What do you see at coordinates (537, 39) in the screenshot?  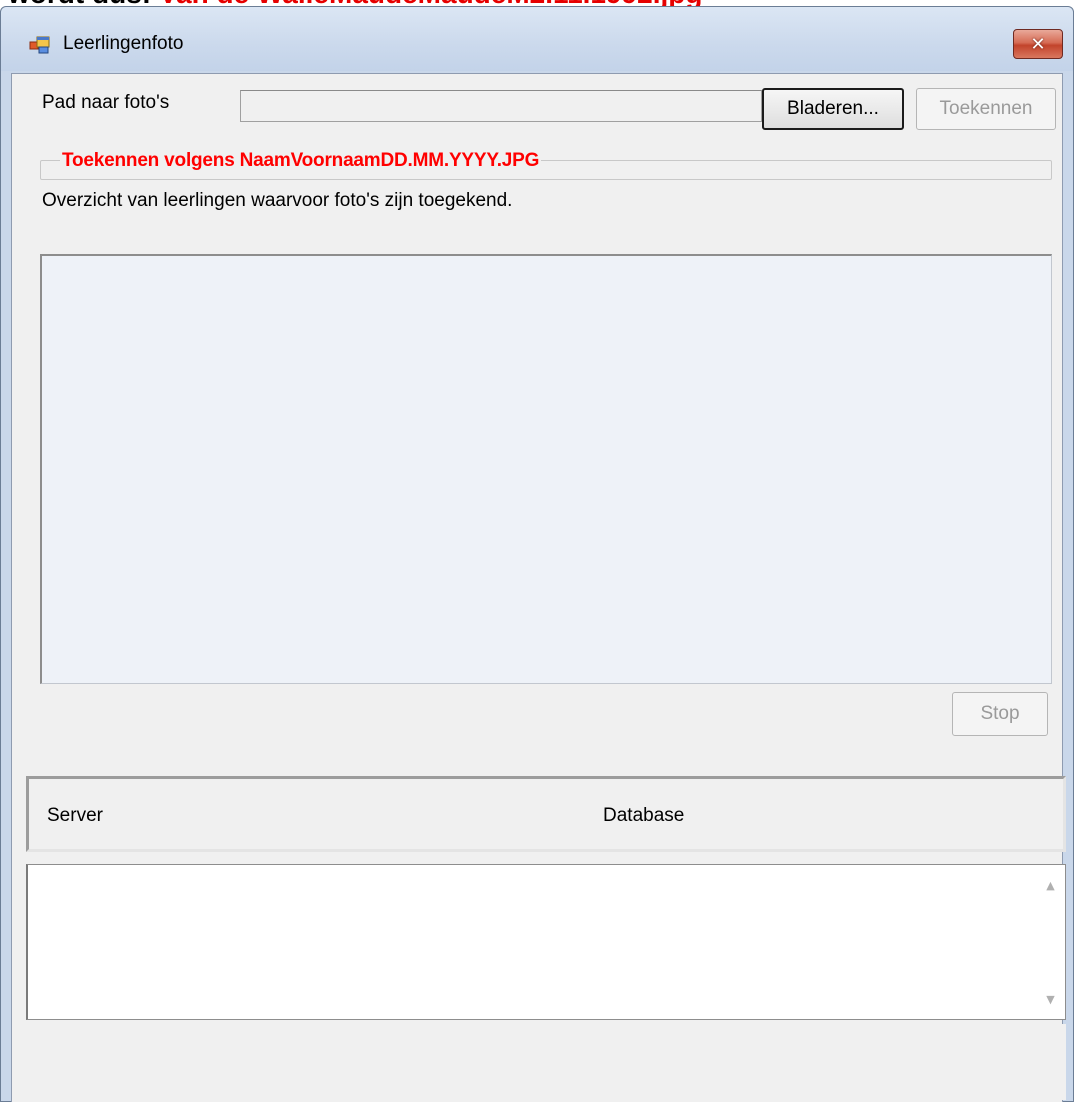 I see `title-bar: Leerlingenfoto ✕` at bounding box center [537, 39].